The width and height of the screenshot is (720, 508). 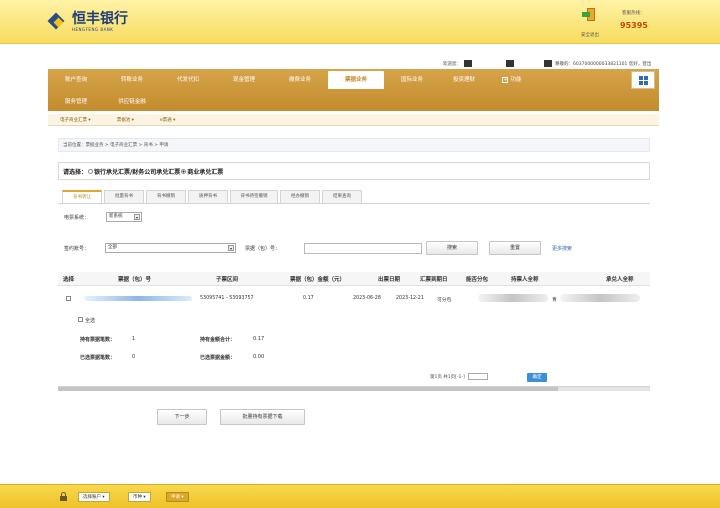 What do you see at coordinates (138, 298) in the screenshot?
I see `redacted-bill-no` at bounding box center [138, 298].